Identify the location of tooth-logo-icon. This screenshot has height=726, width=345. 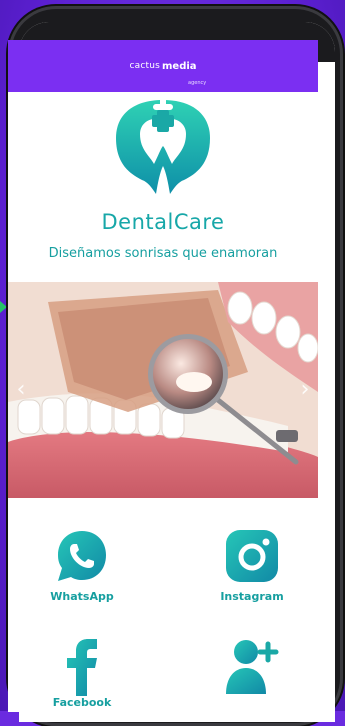
(163, 145).